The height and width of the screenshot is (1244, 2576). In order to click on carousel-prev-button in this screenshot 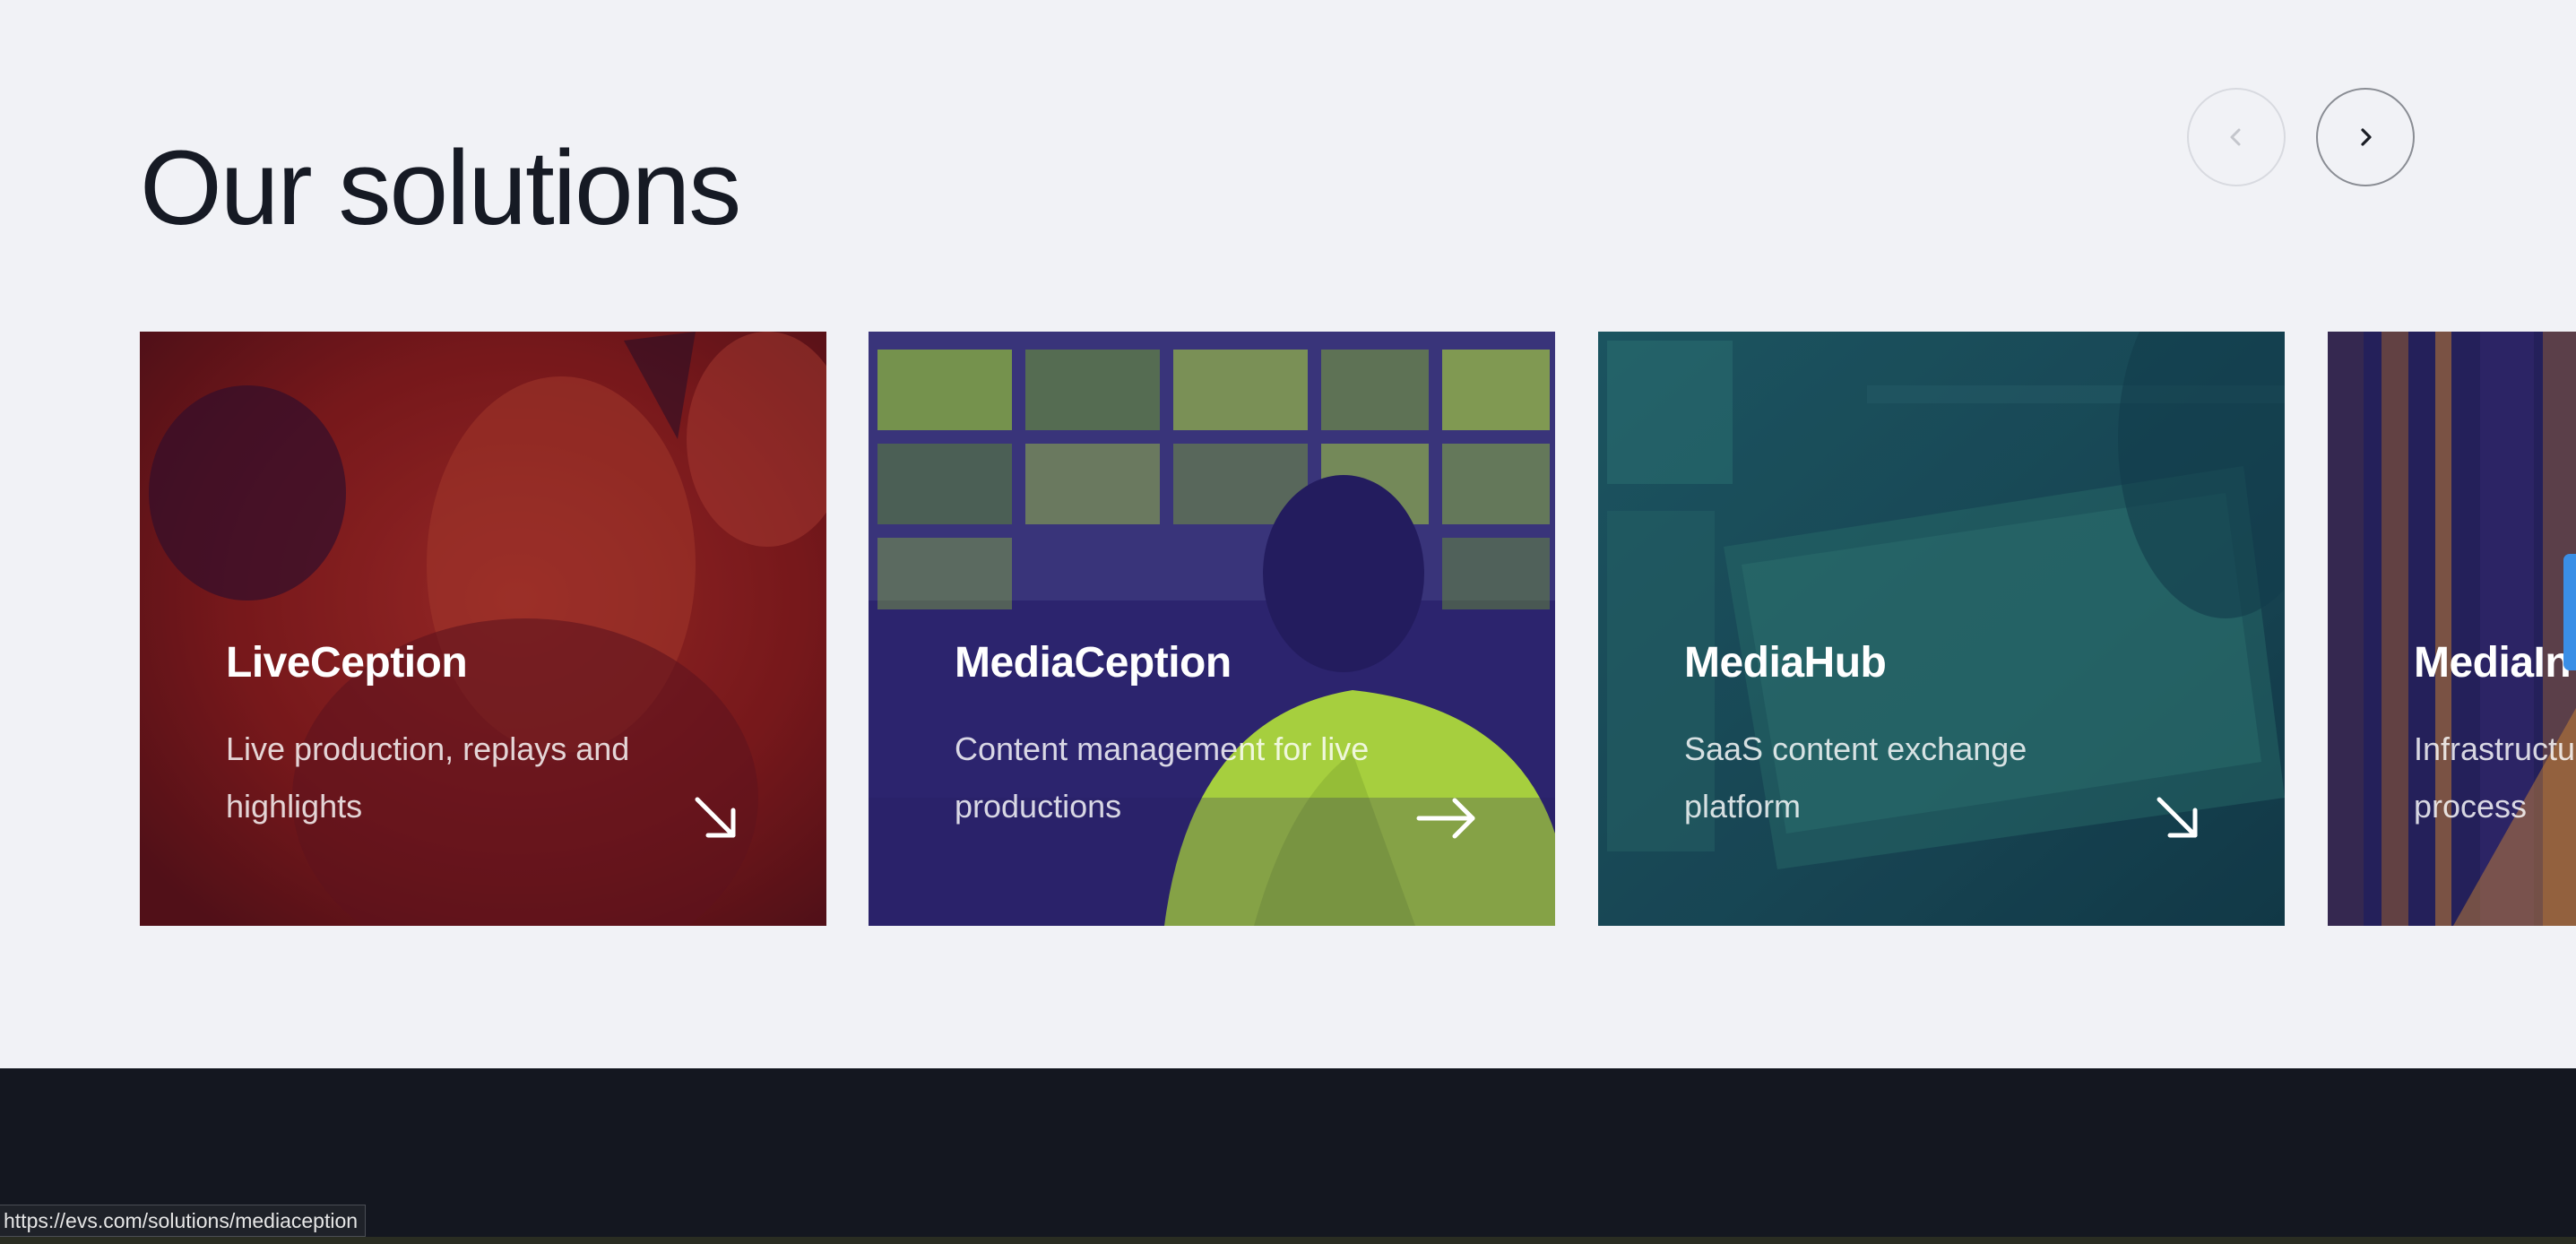, I will do `click(2236, 137)`.